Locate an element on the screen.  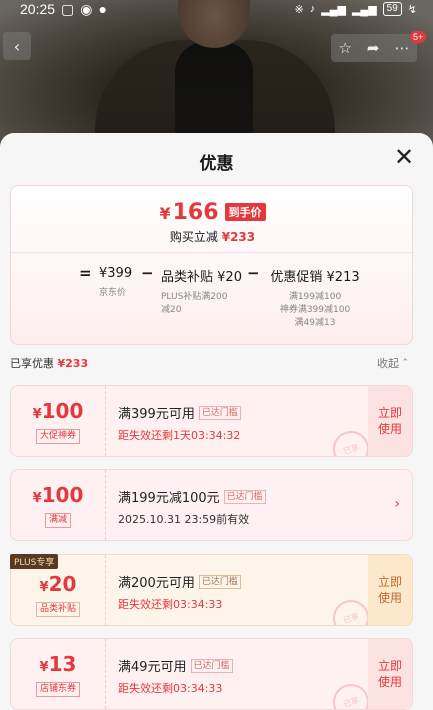
enjoyed-discount-row: 已享优惠 ¥233 is located at coordinates (49, 363).